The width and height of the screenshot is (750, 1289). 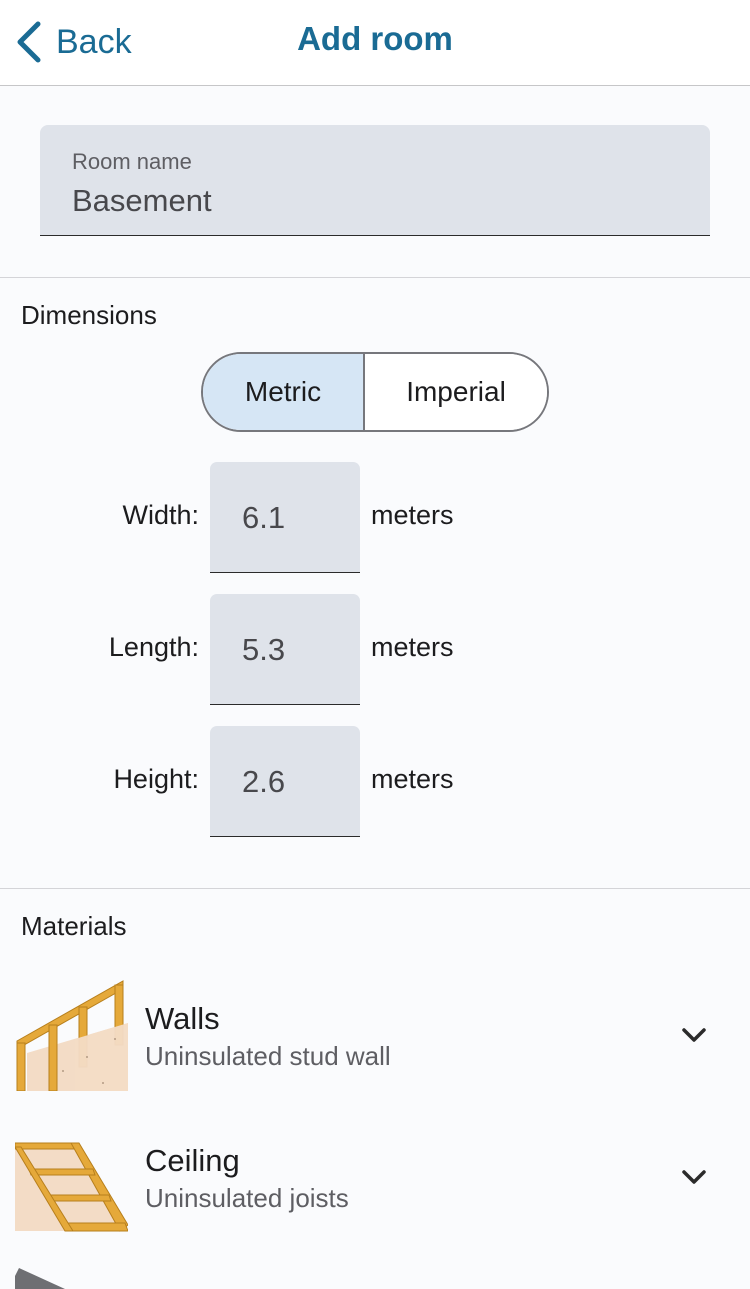 What do you see at coordinates (412, 779) in the screenshot?
I see `height-unit: meters` at bounding box center [412, 779].